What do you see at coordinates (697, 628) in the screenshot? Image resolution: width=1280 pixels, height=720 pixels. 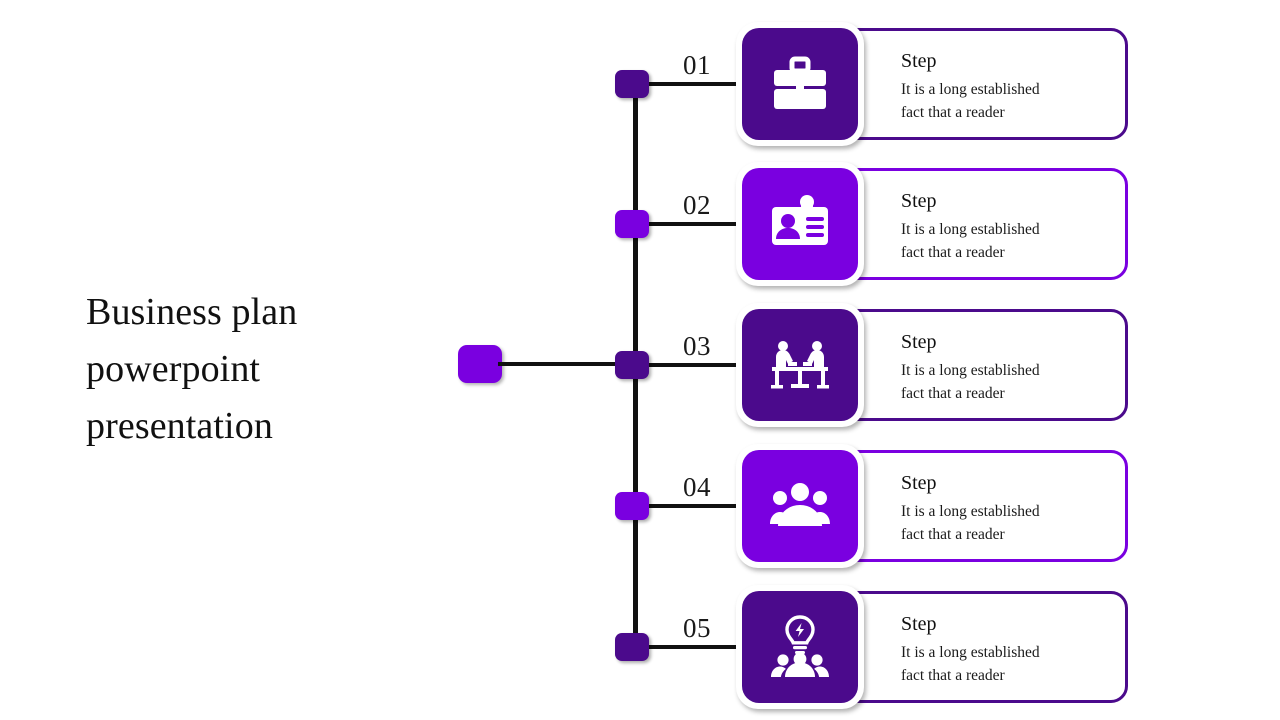 I see `step-number-05: 05` at bounding box center [697, 628].